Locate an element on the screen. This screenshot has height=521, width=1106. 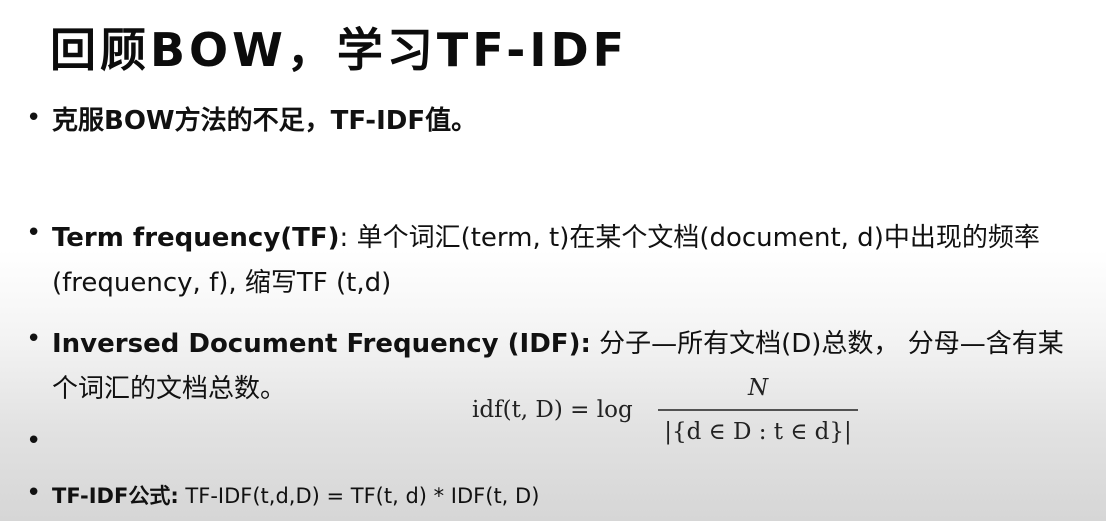
bullet-bow: • 克服BOW方法的不足，TF-IDF值。 is located at coordinates (251, 121).